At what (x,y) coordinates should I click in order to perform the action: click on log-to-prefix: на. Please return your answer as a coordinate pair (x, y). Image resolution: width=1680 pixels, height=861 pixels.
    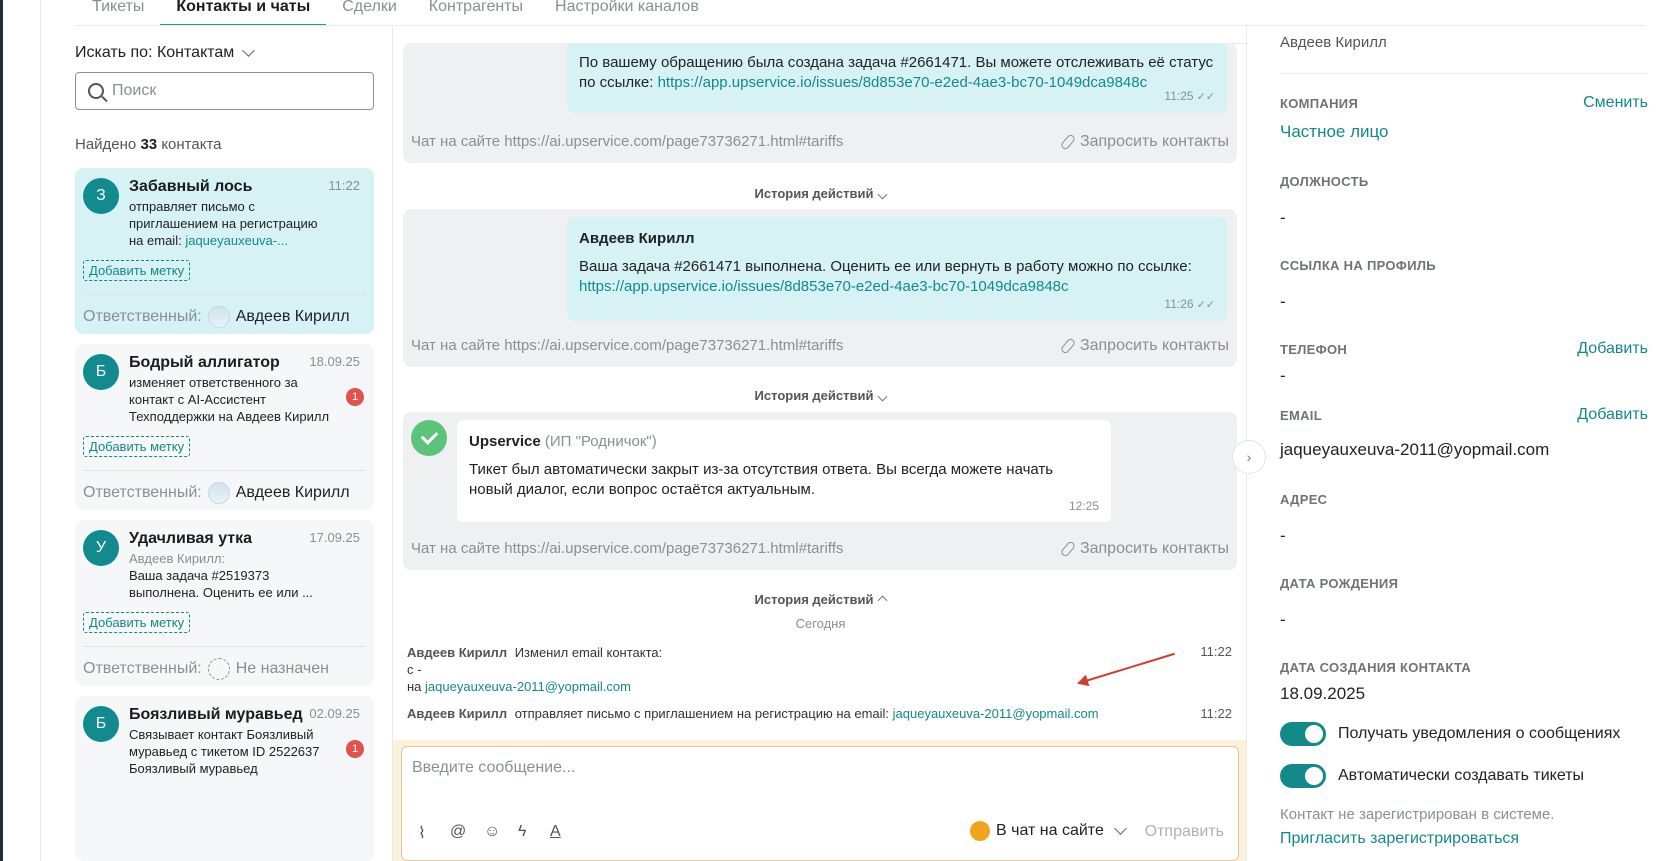
    Looking at the image, I should click on (414, 686).